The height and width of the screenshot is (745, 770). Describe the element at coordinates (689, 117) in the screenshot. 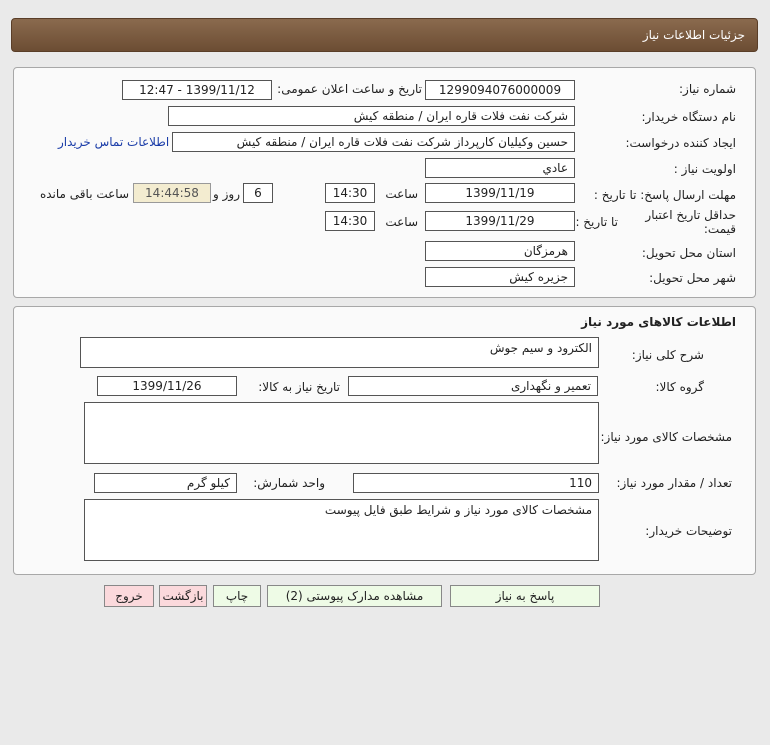

I see `buyer-org-label: نام دستگاه خریدار:` at that location.